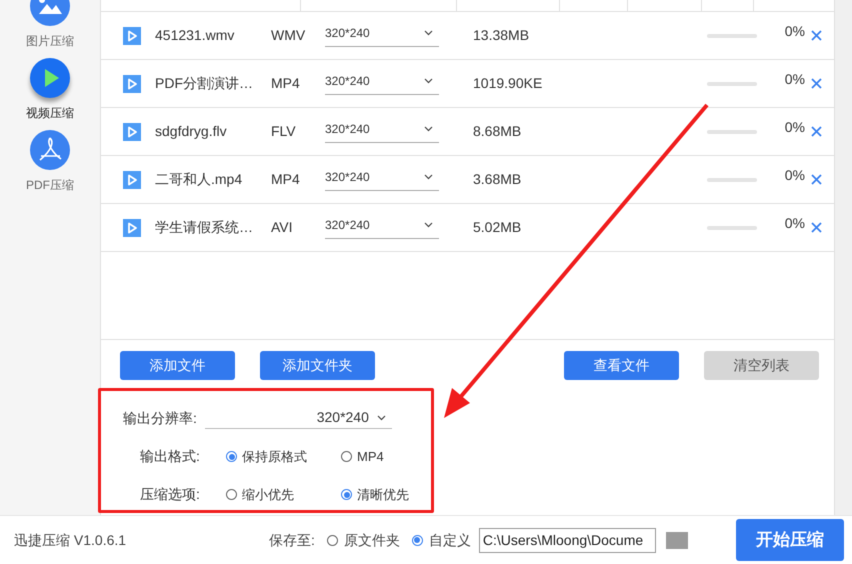 The image size is (852, 564). Describe the element at coordinates (567, 540) in the screenshot. I see `path-field: C:\Users\Mloong\Docume` at that location.